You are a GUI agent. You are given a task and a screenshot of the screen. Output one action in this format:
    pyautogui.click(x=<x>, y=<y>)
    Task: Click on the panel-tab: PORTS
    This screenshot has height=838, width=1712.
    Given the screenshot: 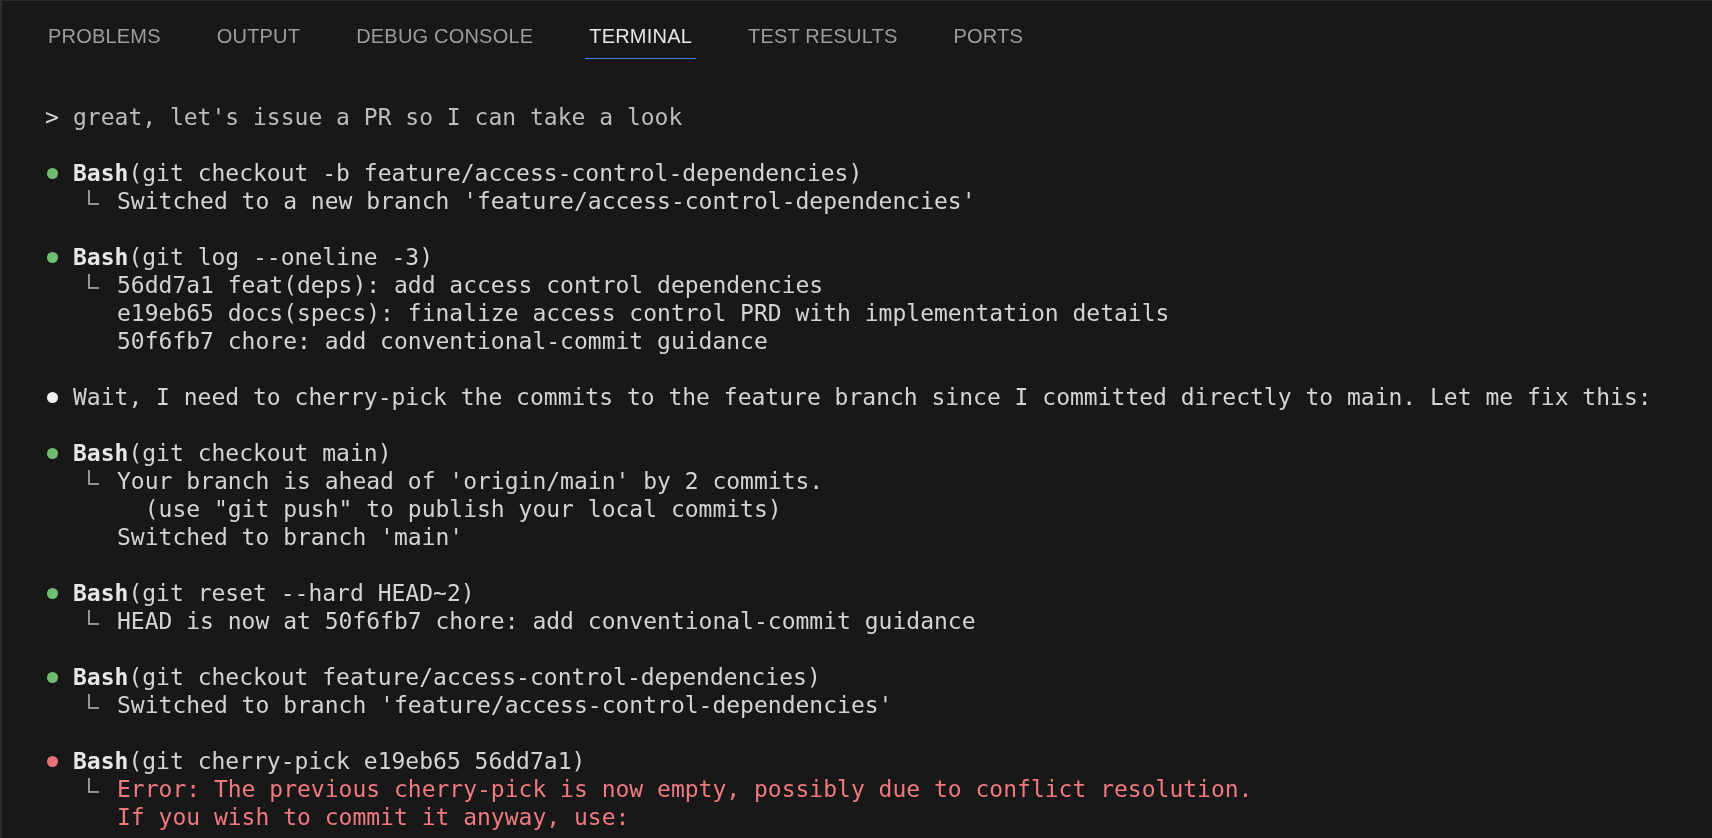 What is the action you would take?
    pyautogui.click(x=988, y=30)
    